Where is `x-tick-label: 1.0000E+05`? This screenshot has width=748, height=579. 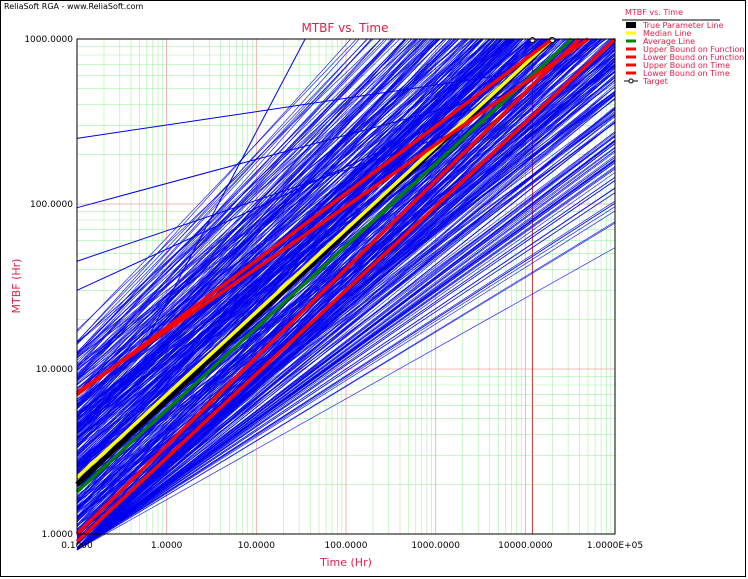 x-tick-label: 1.0000E+05 is located at coordinates (615, 546).